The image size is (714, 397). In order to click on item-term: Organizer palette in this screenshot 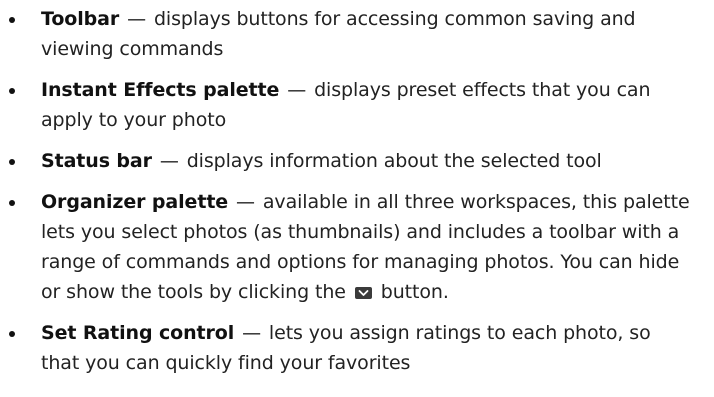, I will do `click(135, 202)`.